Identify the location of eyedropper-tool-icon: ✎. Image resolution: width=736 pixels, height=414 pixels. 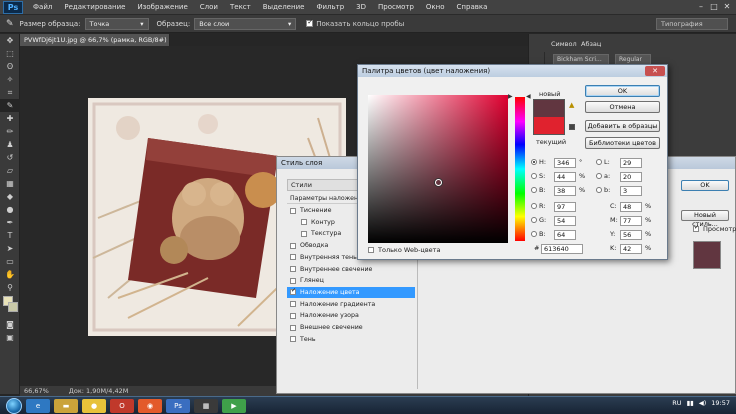
(10, 105).